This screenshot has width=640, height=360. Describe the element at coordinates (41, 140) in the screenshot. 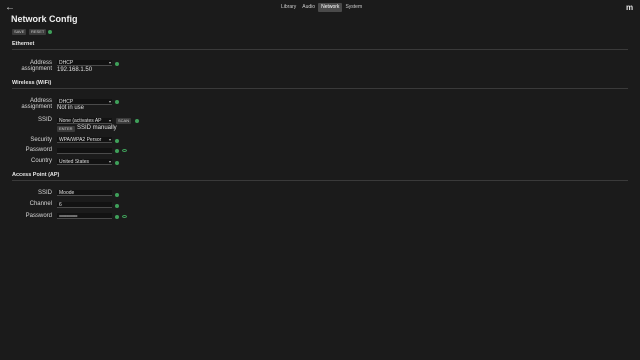

I see `security-label: Security` at that location.